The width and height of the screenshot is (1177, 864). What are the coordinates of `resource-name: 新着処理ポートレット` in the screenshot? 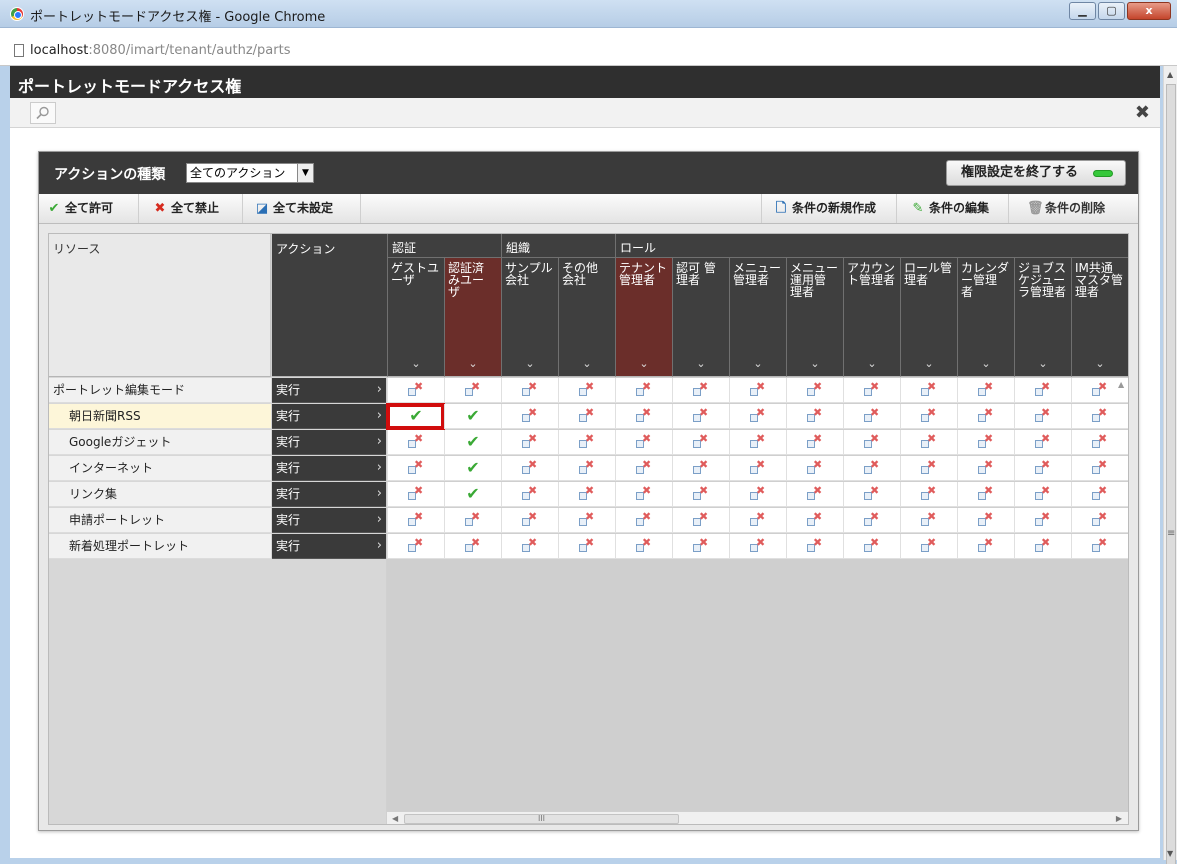 It's located at (160, 546).